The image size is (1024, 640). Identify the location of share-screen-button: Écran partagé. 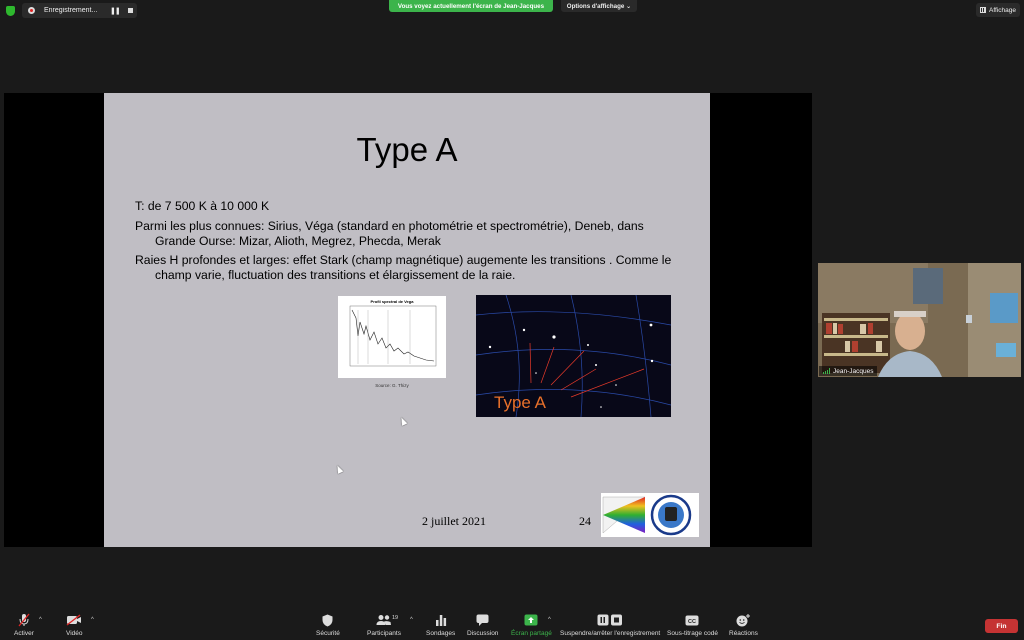
(531, 624).